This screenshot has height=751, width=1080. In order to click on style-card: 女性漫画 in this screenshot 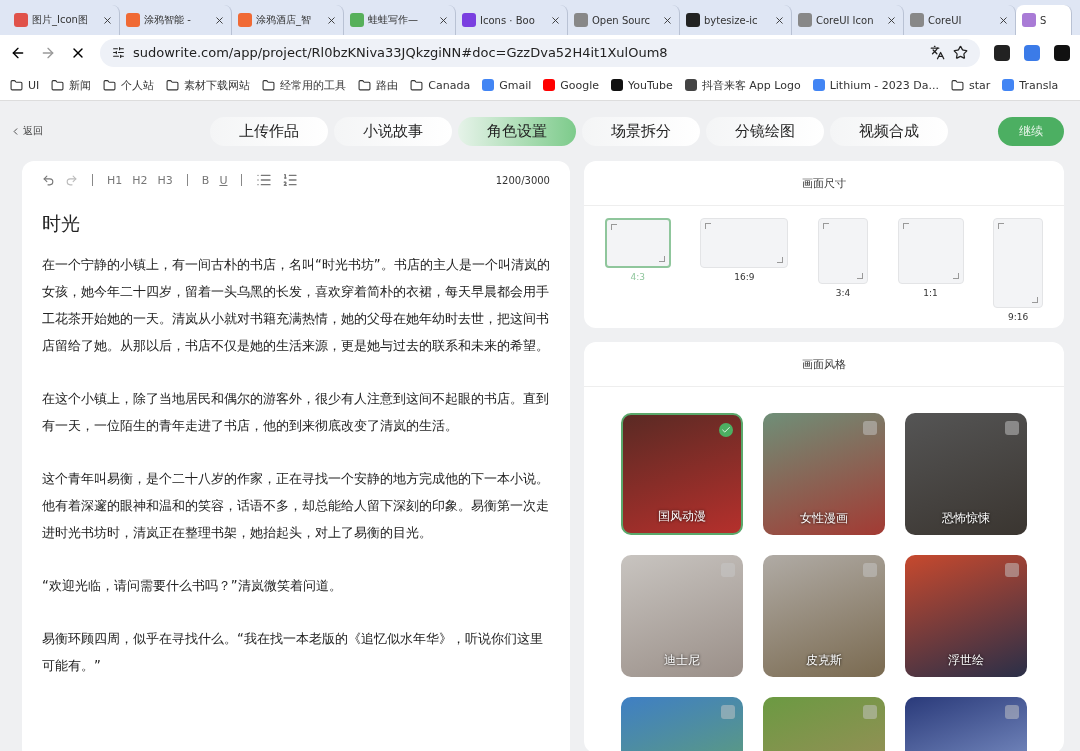, I will do `click(824, 474)`.